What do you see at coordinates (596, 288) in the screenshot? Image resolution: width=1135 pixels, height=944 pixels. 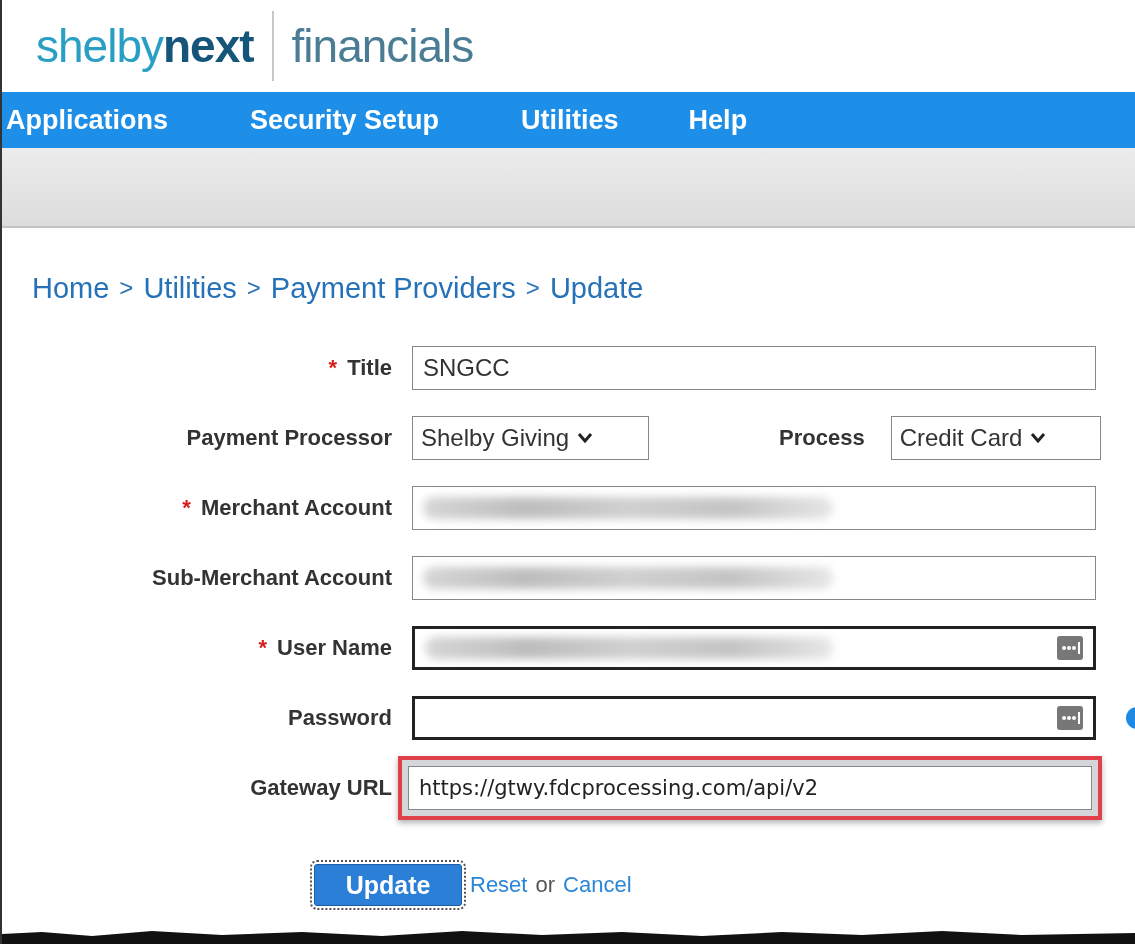 I see `breadcrumb-link: Update` at bounding box center [596, 288].